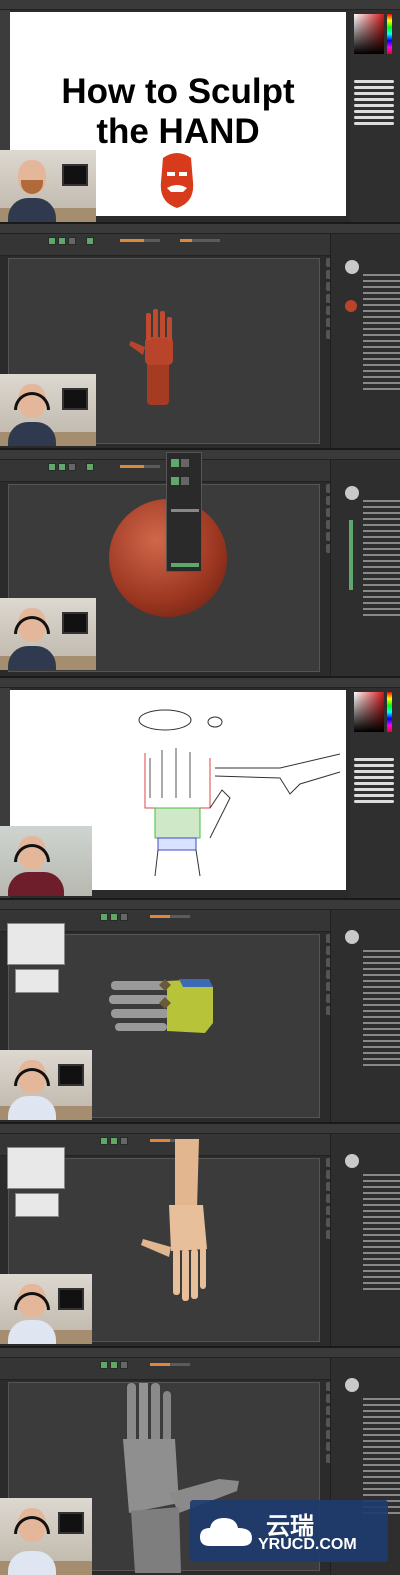 Image resolution: width=400 pixels, height=1575 pixels. What do you see at coordinates (239, 793) in the screenshot?
I see `hand-anatomy-sketch` at bounding box center [239, 793].